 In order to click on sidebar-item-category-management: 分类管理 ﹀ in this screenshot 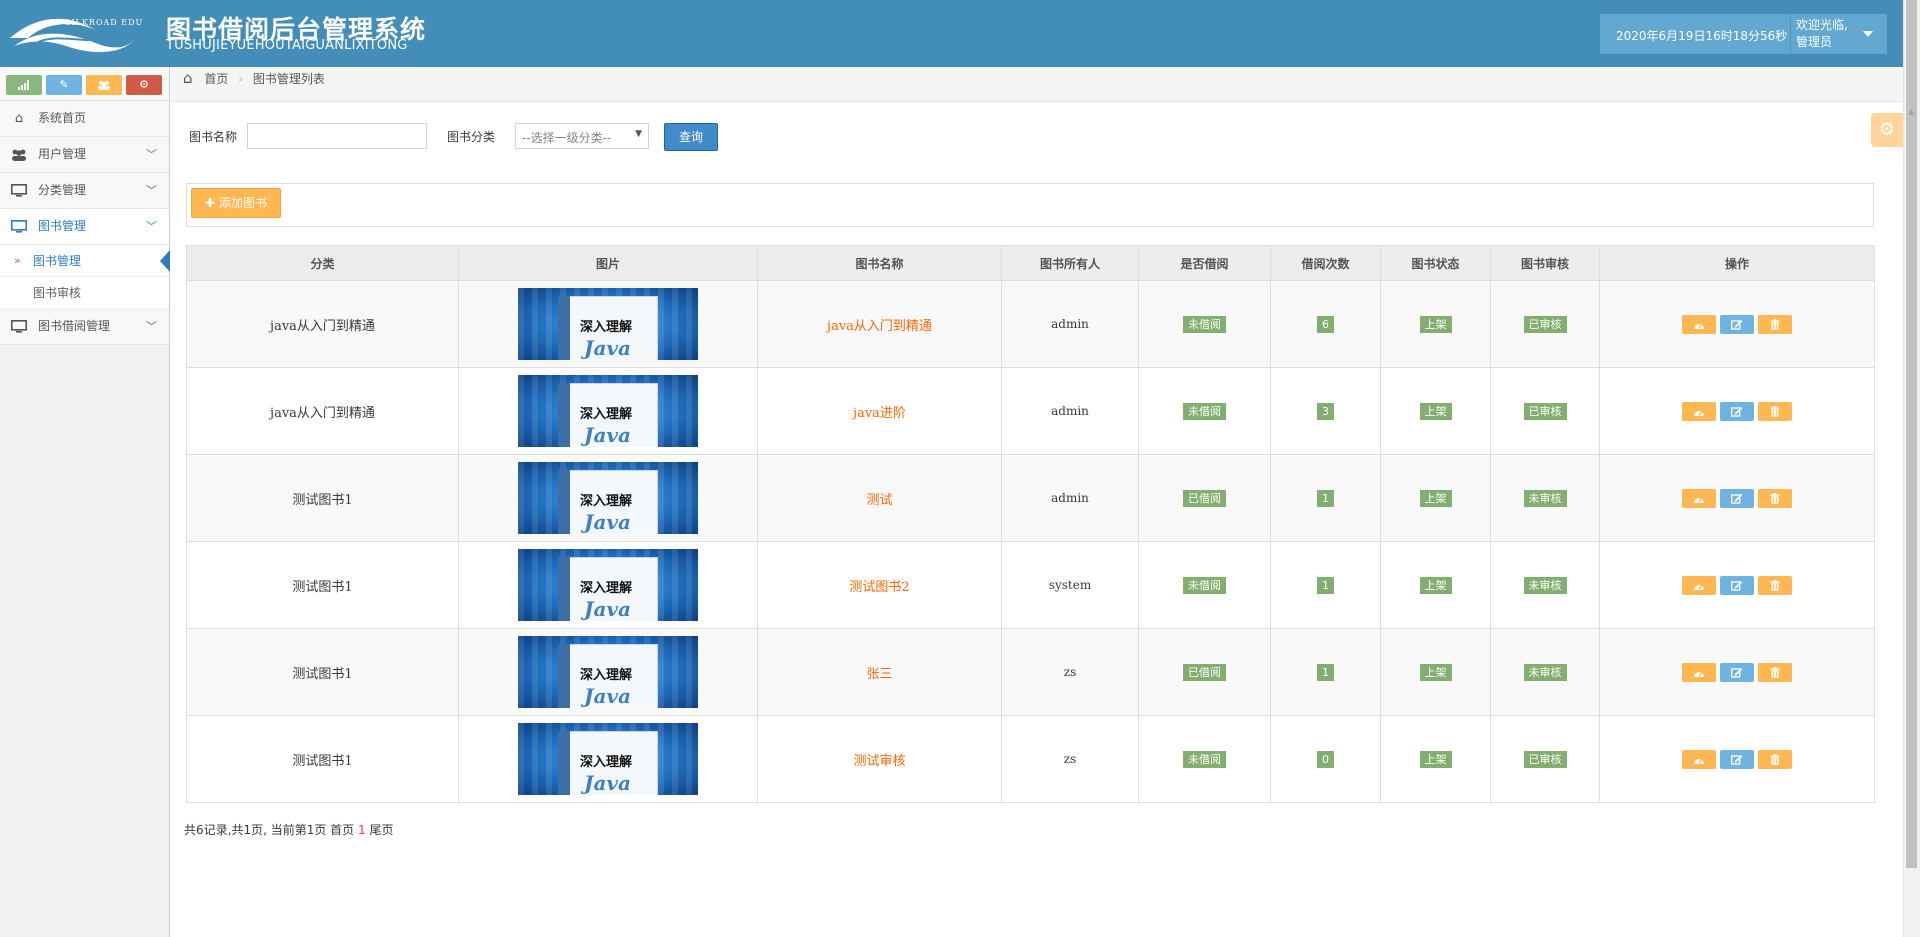, I will do `click(84, 191)`.